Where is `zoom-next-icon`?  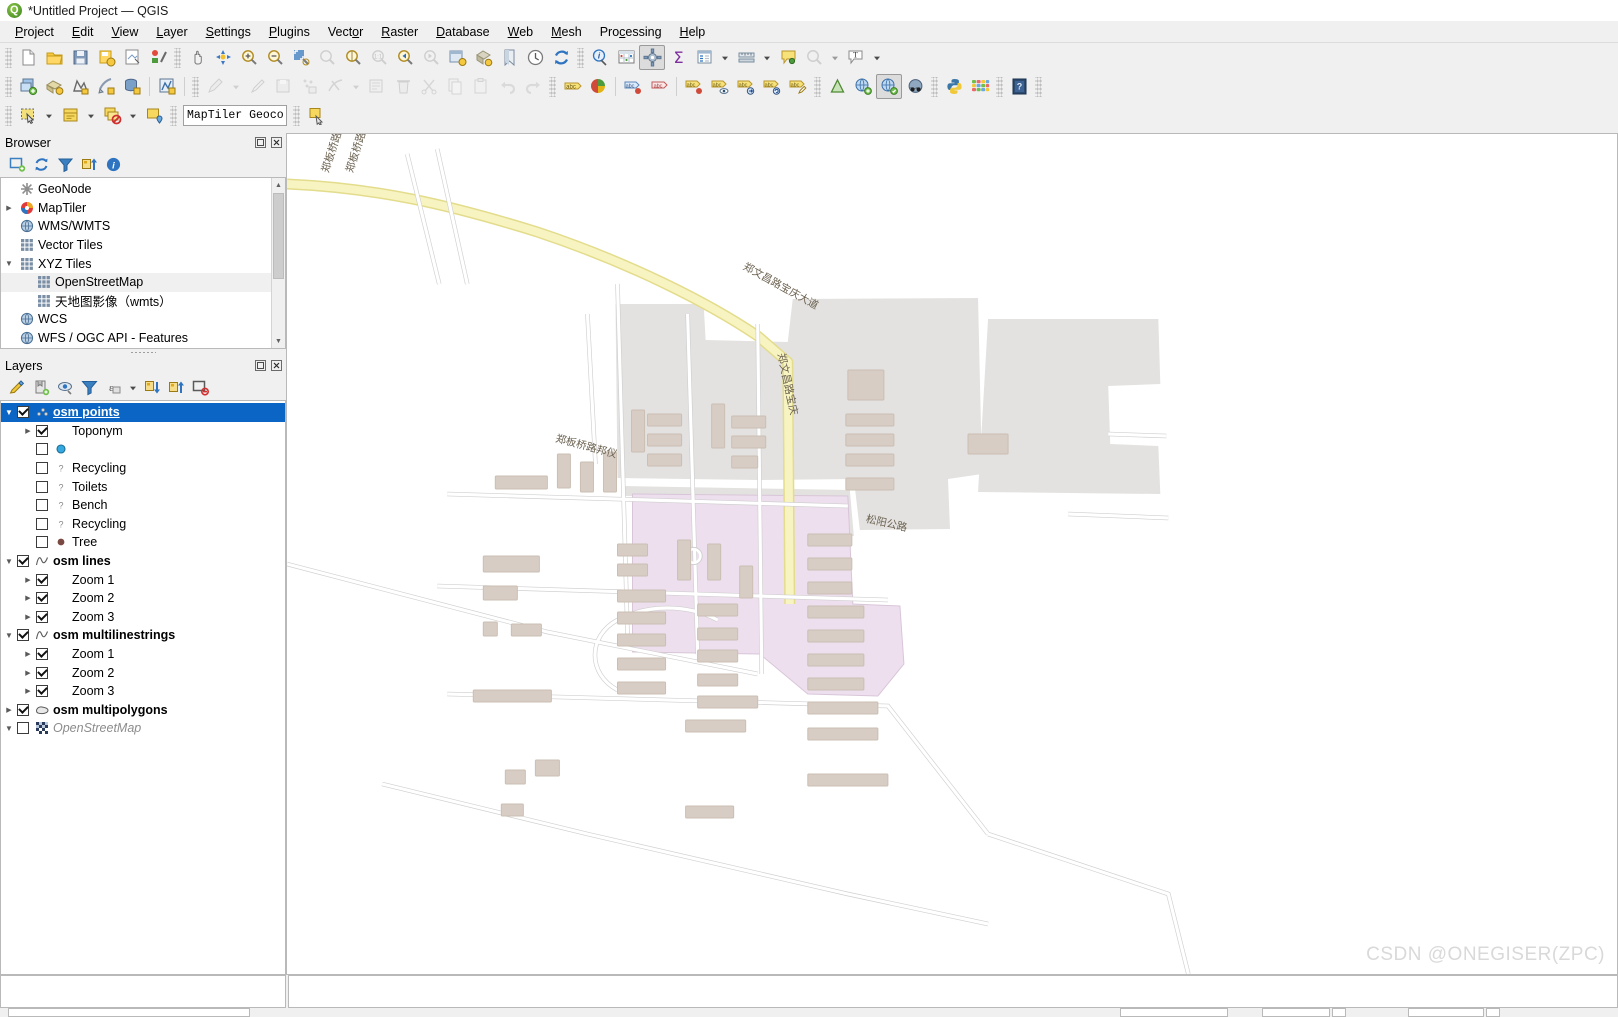
zoom-next-icon is located at coordinates (431, 57).